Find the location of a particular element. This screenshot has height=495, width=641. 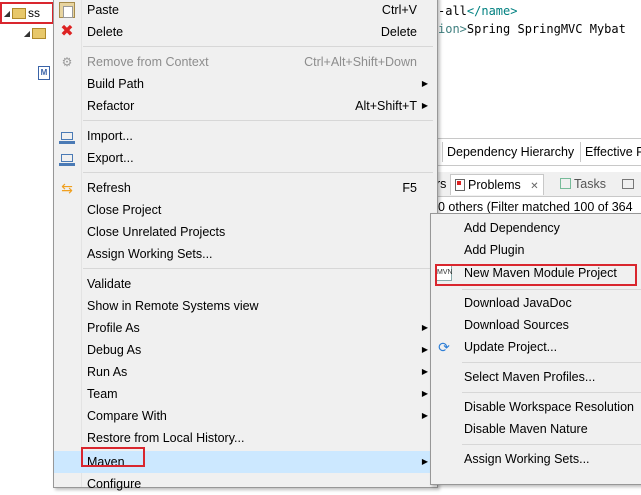

problems-icon is located at coordinates (460, 185).